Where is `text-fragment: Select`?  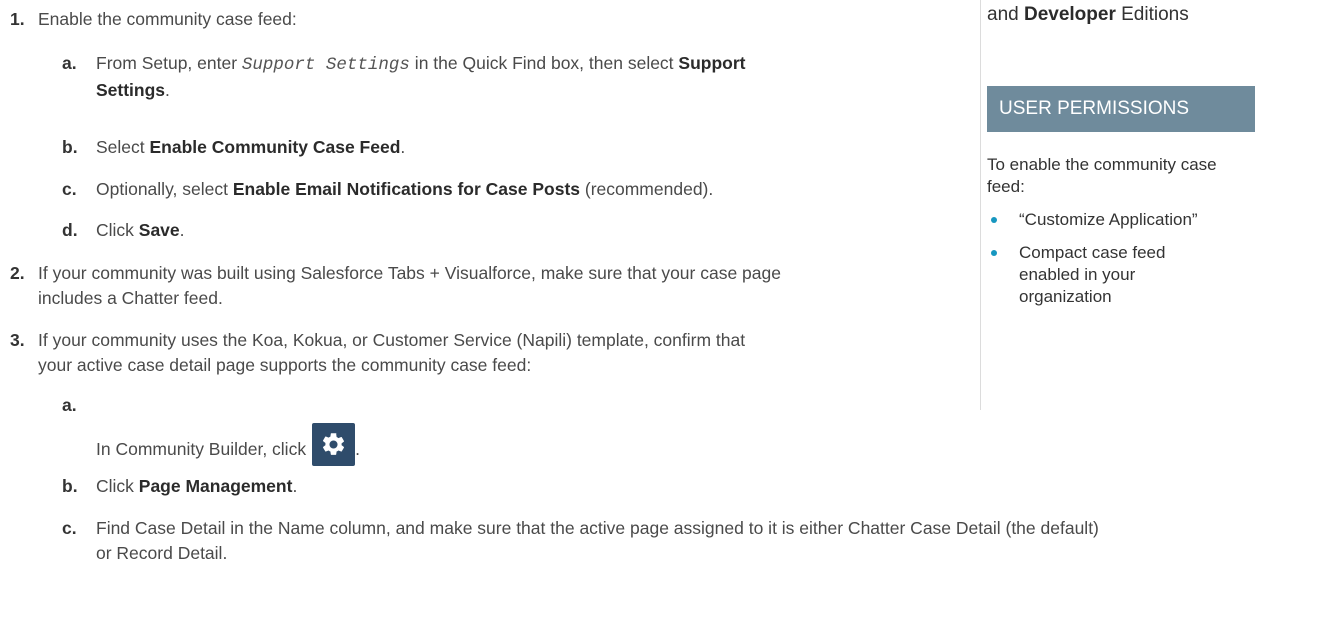 text-fragment: Select is located at coordinates (123, 147).